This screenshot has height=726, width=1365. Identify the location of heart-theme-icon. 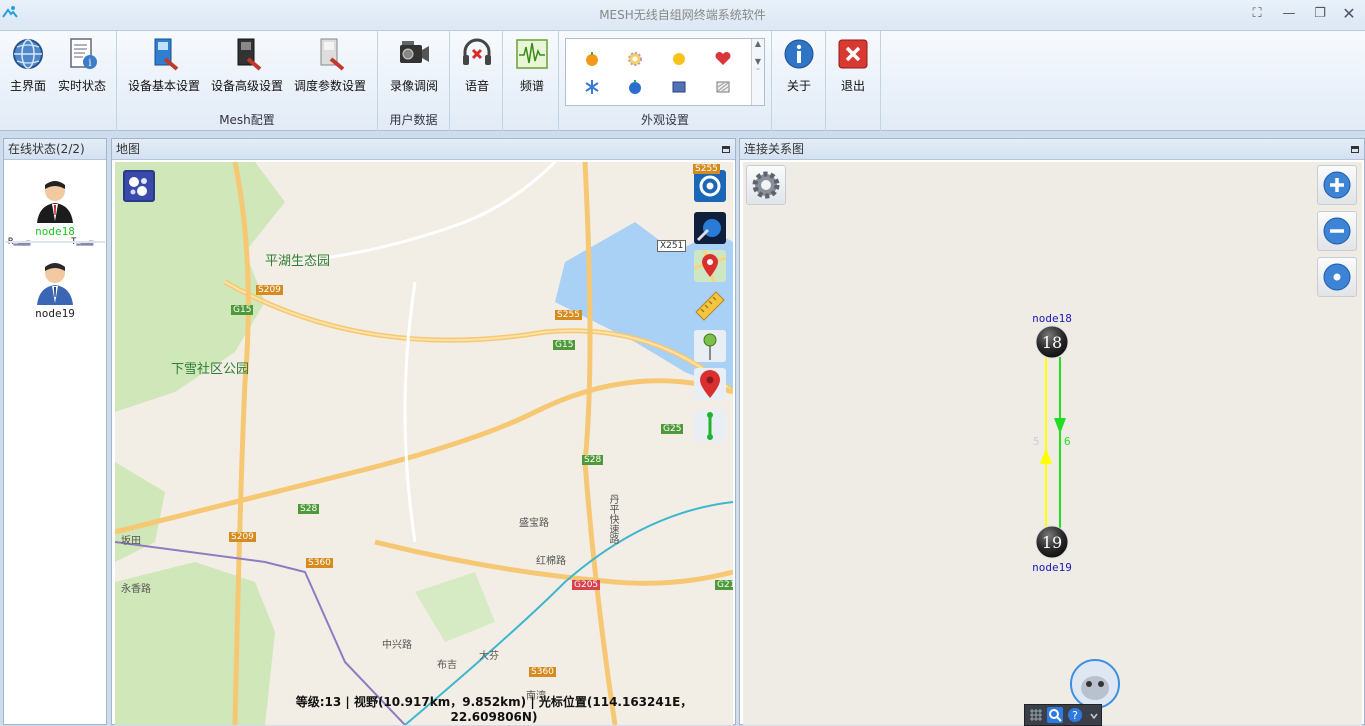
(723, 59).